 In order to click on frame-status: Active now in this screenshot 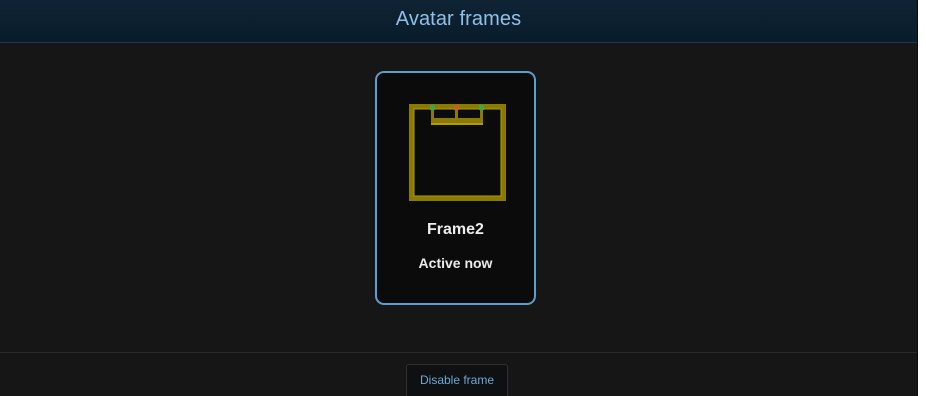, I will do `click(455, 263)`.